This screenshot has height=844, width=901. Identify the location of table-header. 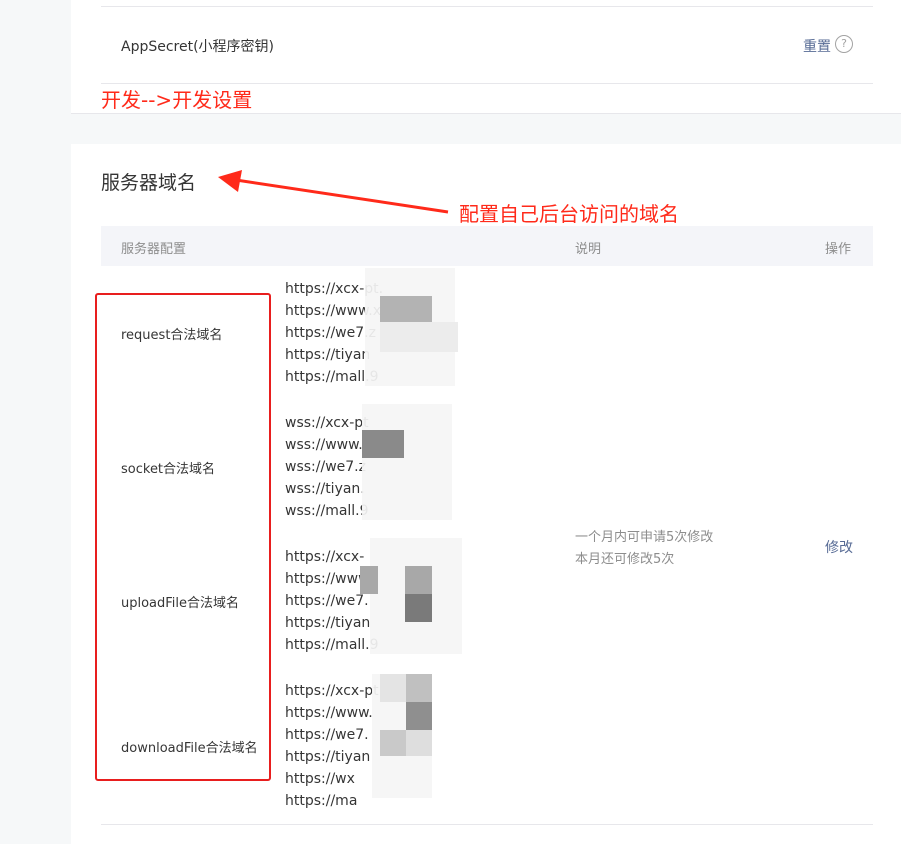
(487, 246).